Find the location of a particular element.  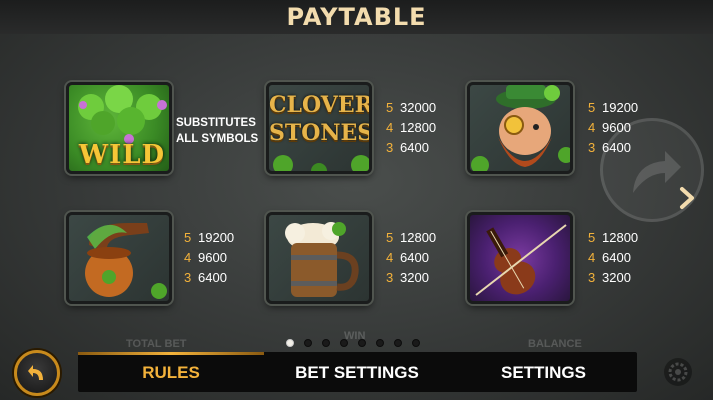

wild-description-line1: SUBSTITUTES is located at coordinates (216, 123).